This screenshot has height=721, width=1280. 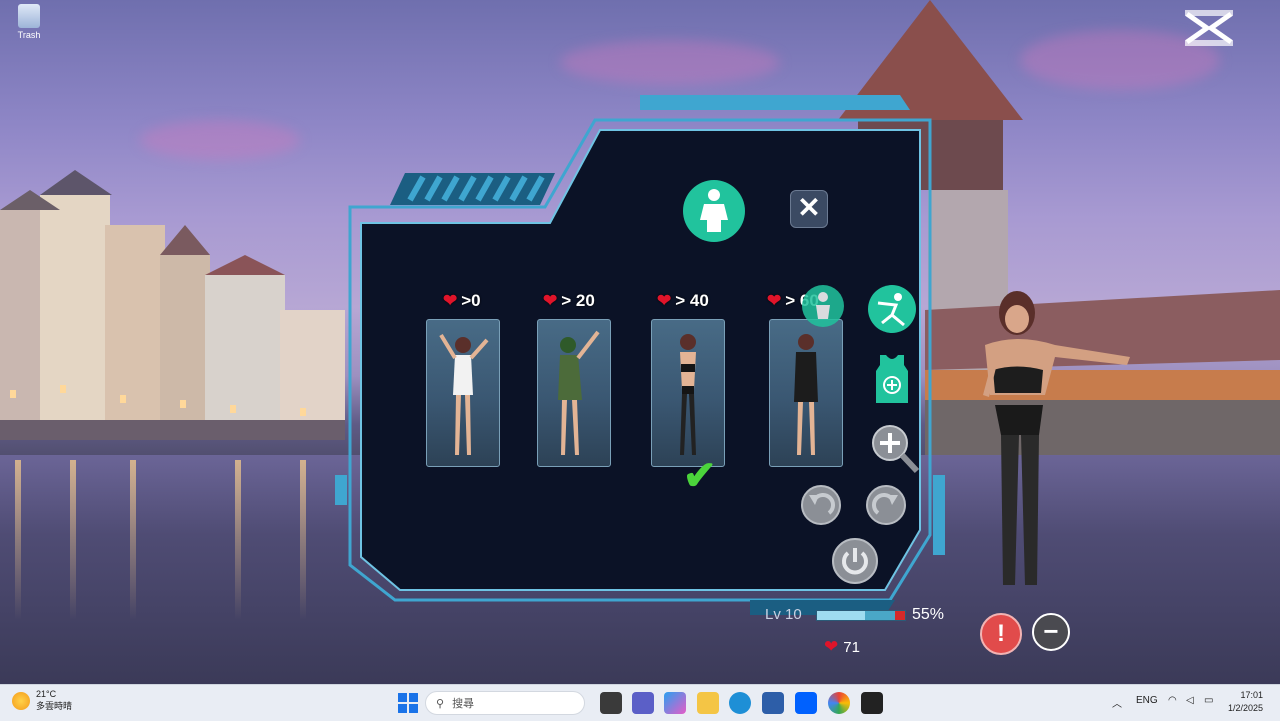 What do you see at coordinates (569, 300) in the screenshot?
I see `outfit-requirement: ❤ > 20` at bounding box center [569, 300].